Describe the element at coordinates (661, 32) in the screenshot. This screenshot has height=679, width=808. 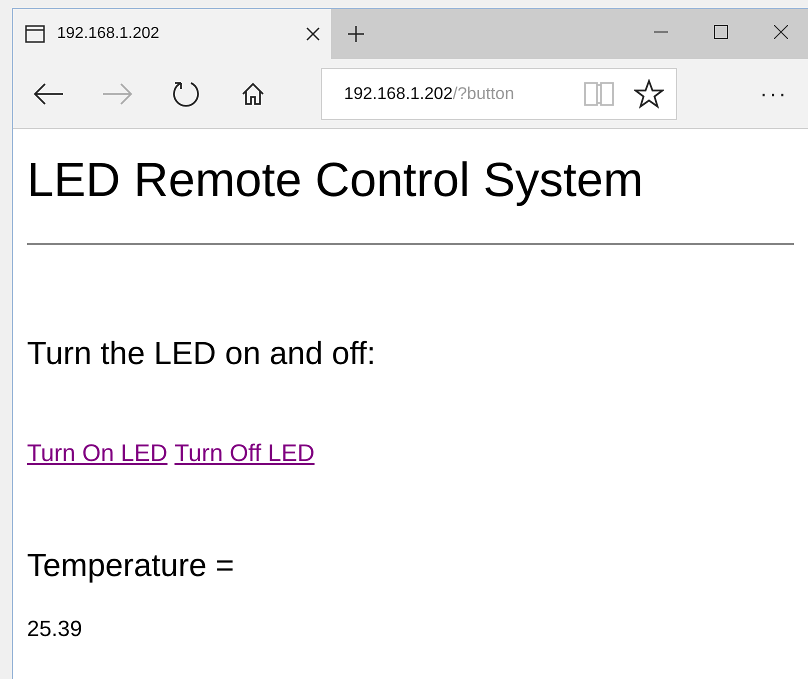
I see `minimize-icon` at that location.